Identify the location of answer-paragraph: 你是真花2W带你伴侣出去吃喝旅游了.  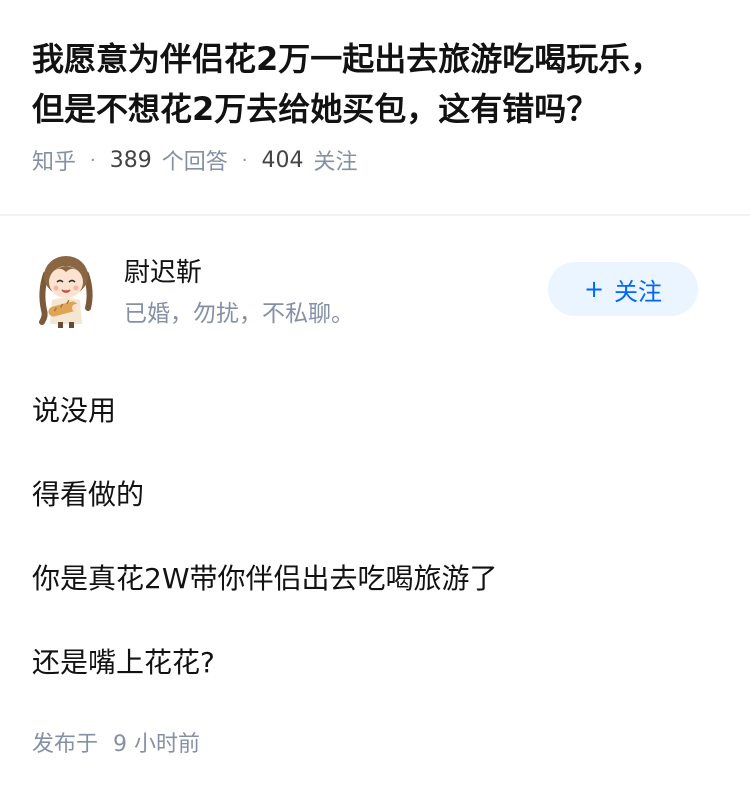
(265, 578).